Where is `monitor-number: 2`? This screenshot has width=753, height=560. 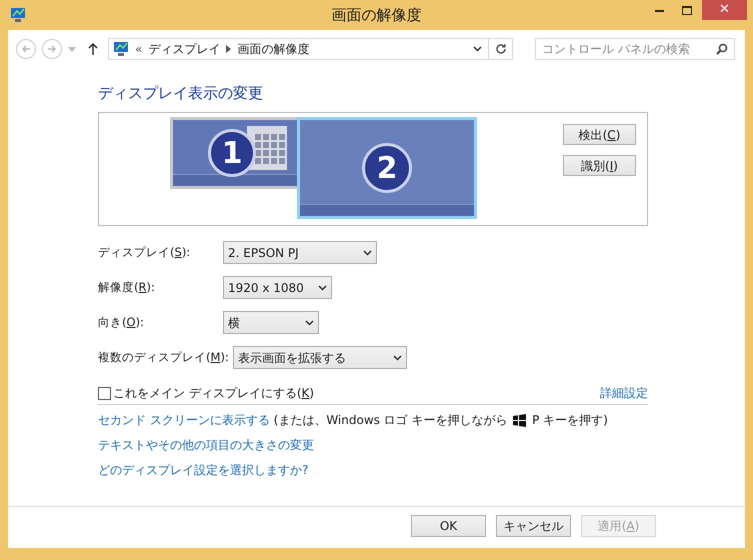 monitor-number: 2 is located at coordinates (387, 168).